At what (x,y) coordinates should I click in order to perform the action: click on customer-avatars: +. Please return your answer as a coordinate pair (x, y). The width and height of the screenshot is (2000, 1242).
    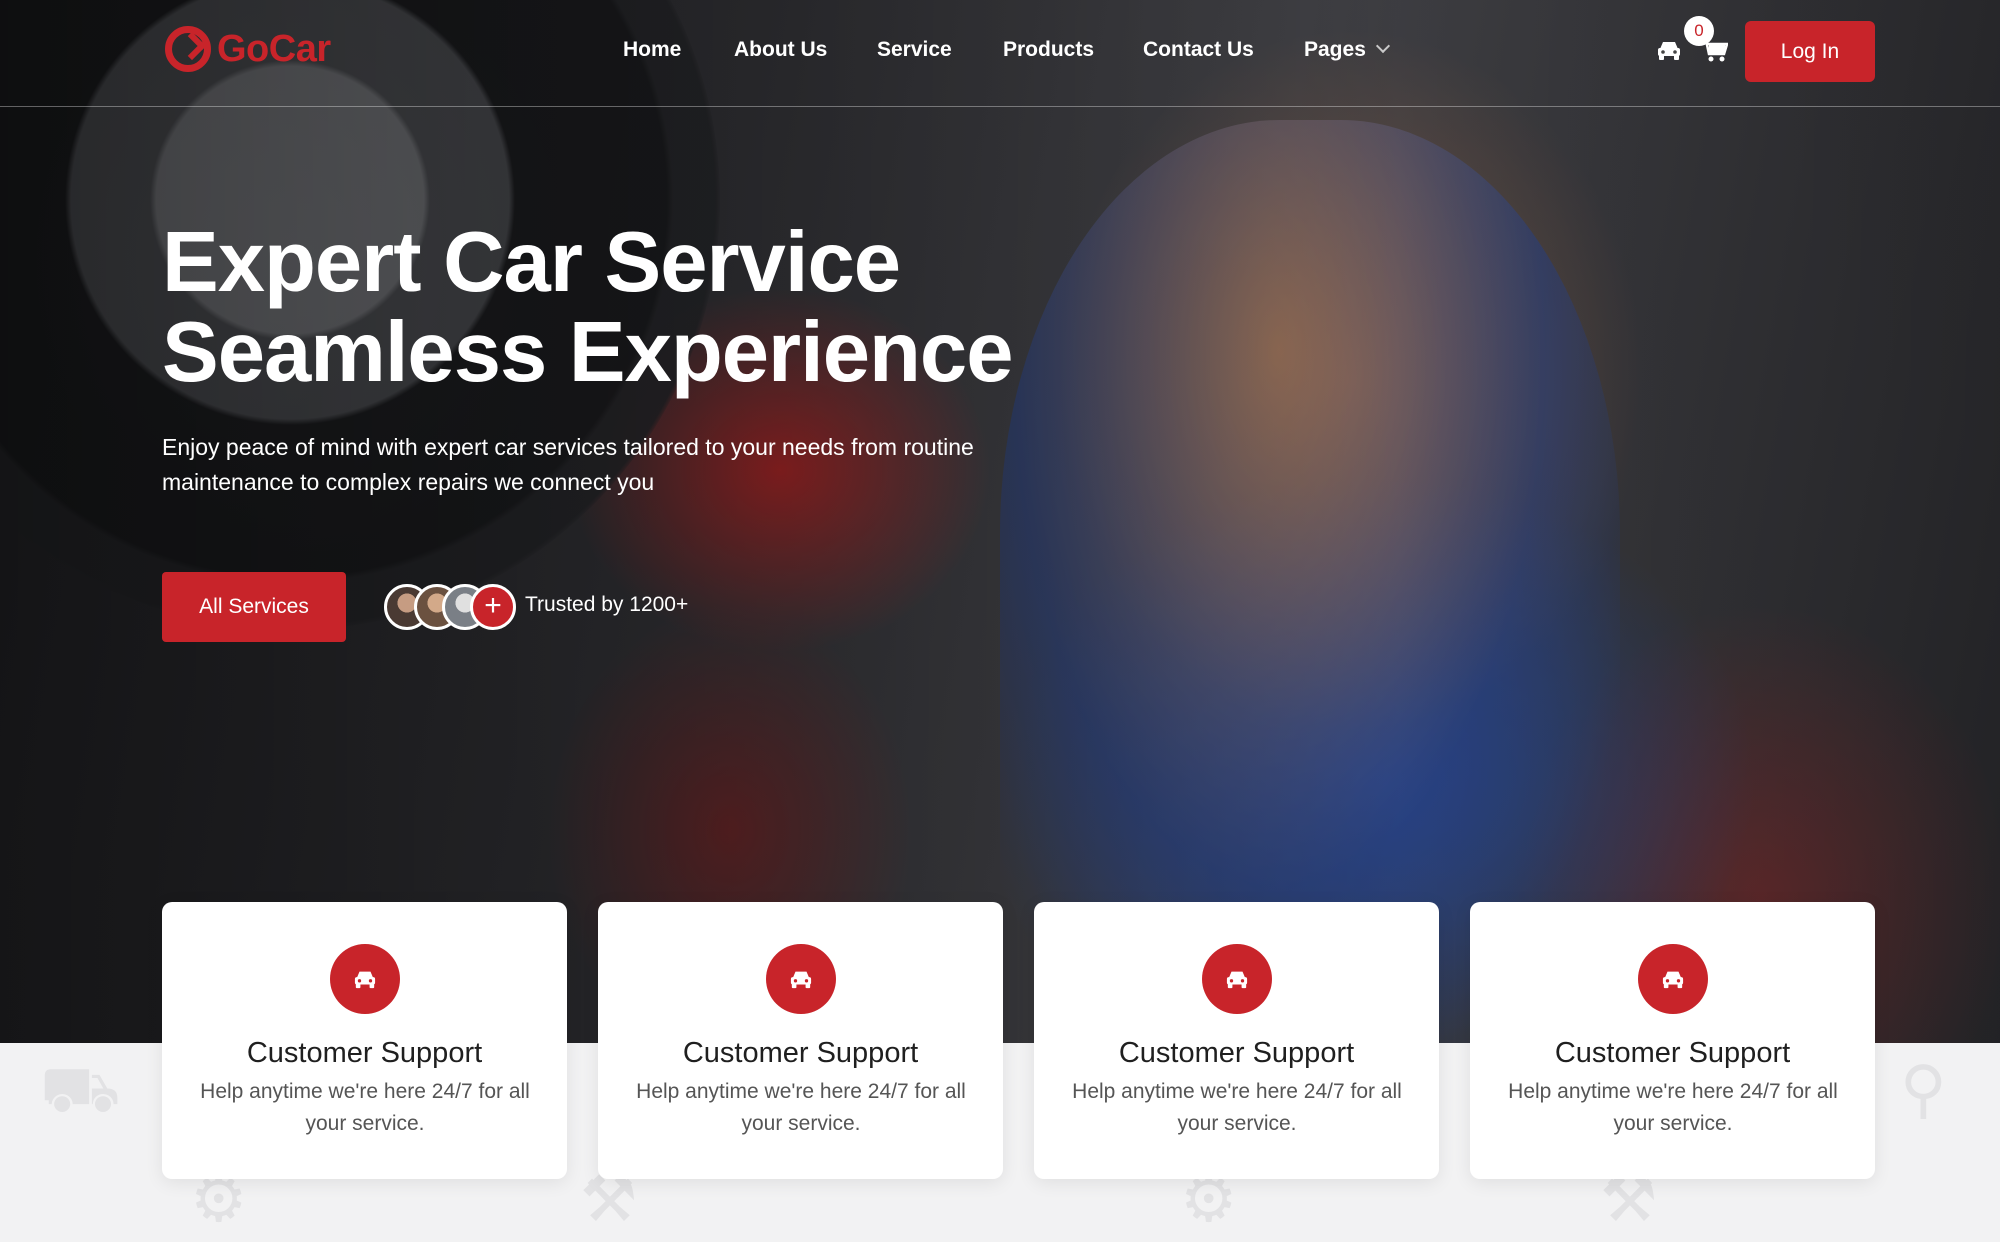
    Looking at the image, I should click on (450, 607).